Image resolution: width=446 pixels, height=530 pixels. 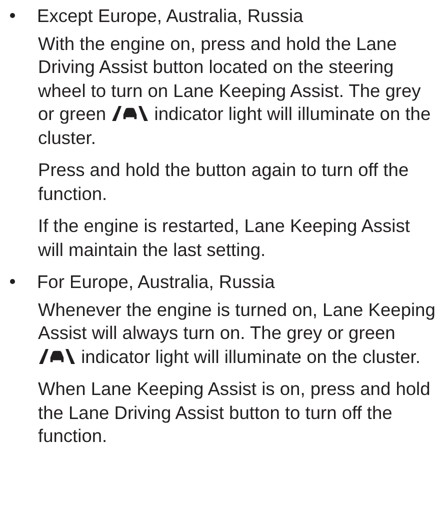 I want to click on paragraph: When Lane Keeping Assist is on, press and hold the Lane Driving Assist button to turn off the function., so click(x=235, y=412).